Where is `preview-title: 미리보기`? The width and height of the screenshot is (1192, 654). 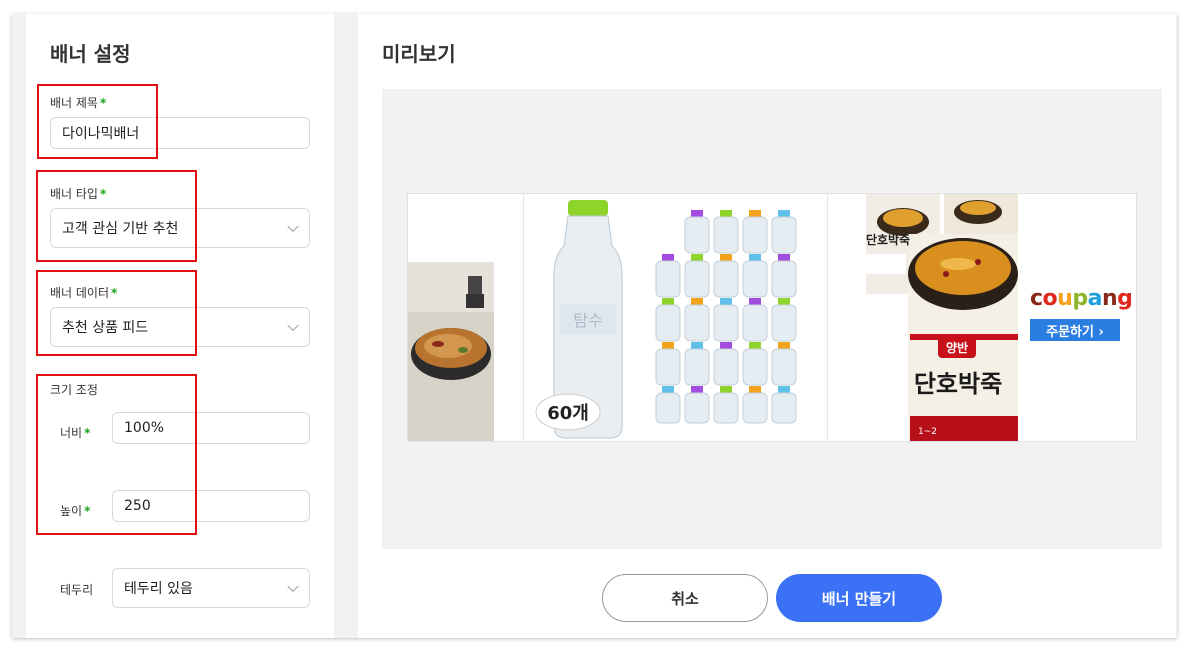 preview-title: 미리보기 is located at coordinates (419, 54).